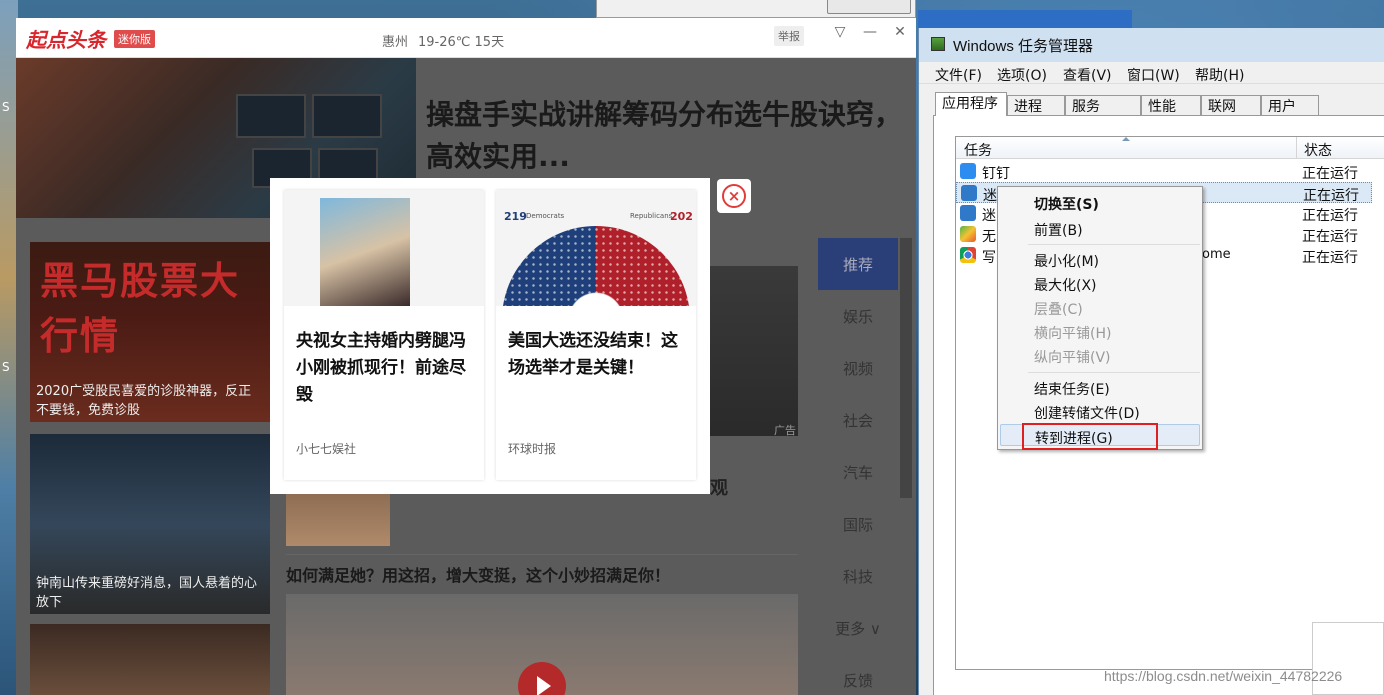 This screenshot has height=695, width=1384. What do you see at coordinates (858, 264) in the screenshot?
I see `category-tab: 推荐` at bounding box center [858, 264].